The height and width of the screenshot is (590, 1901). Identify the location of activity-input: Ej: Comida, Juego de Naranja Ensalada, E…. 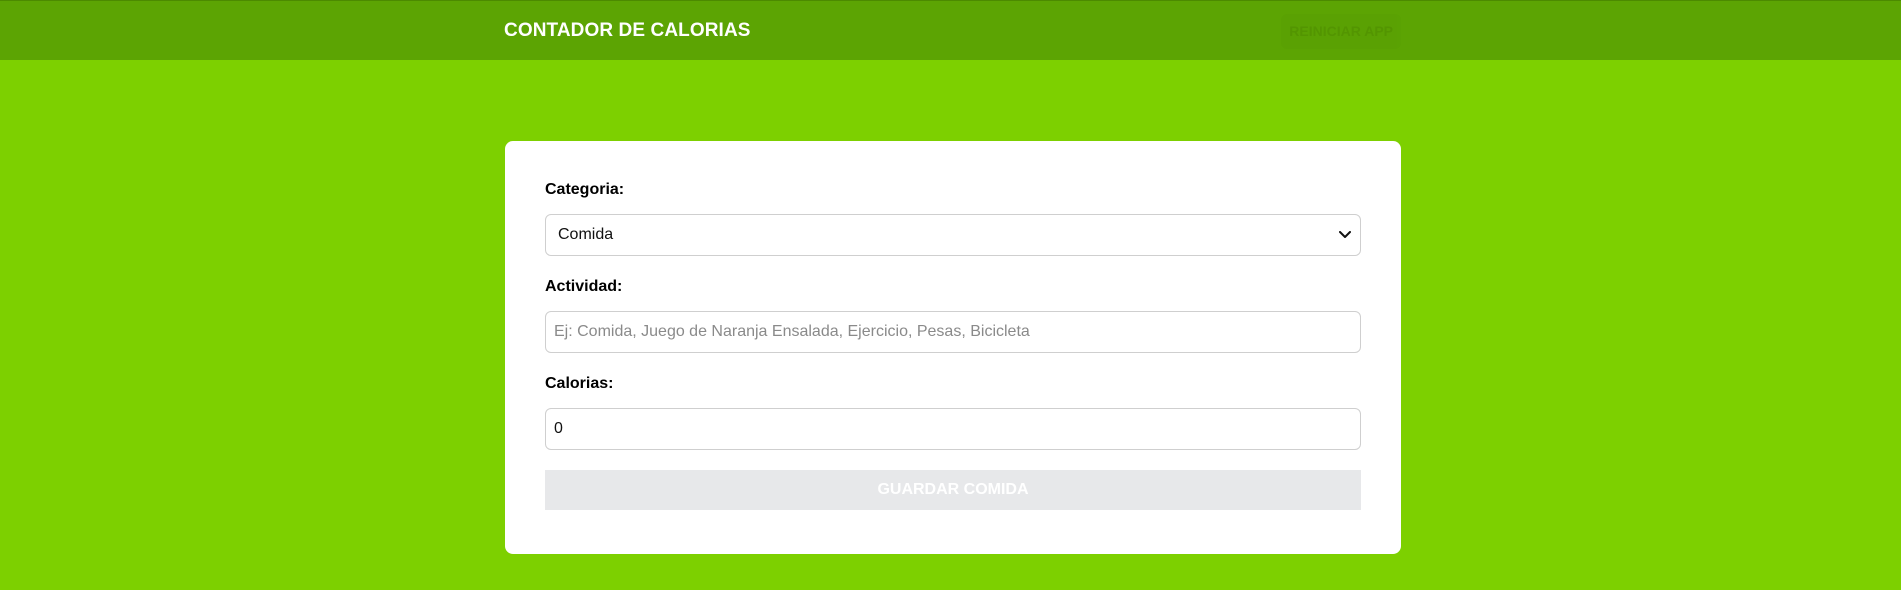
(953, 332).